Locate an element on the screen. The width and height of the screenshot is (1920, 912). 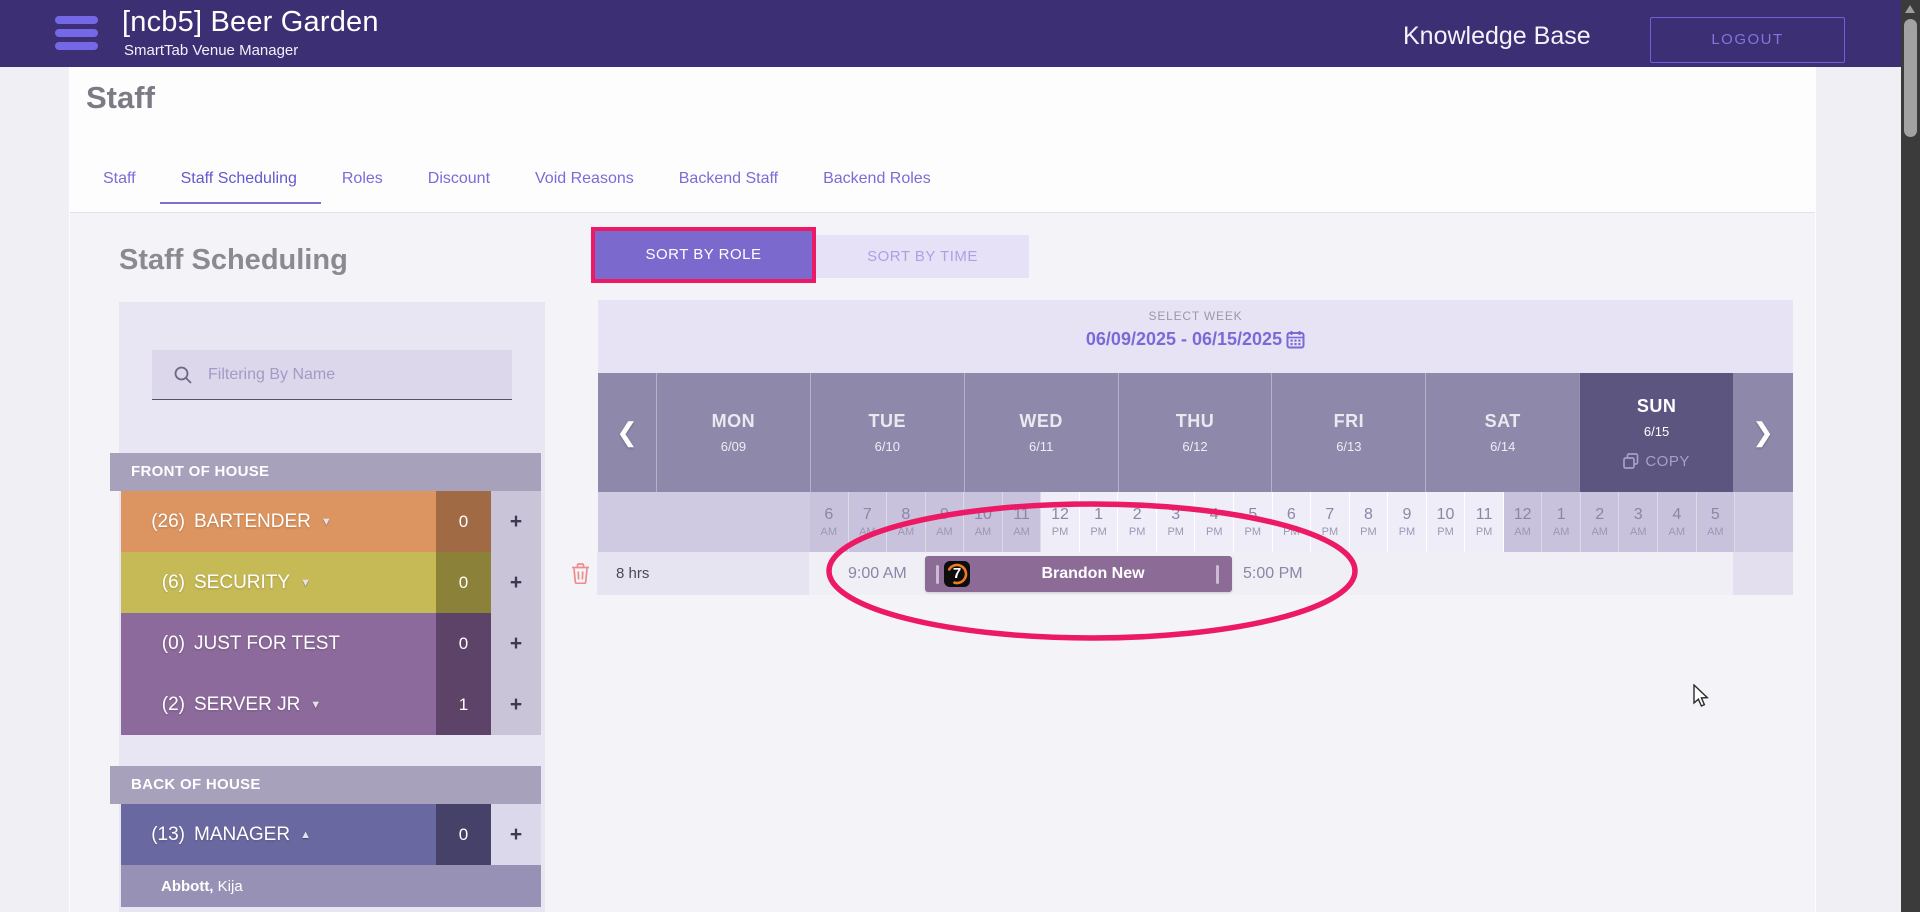
time-slot-4-pm: 4 PM is located at coordinates (1215, 522).